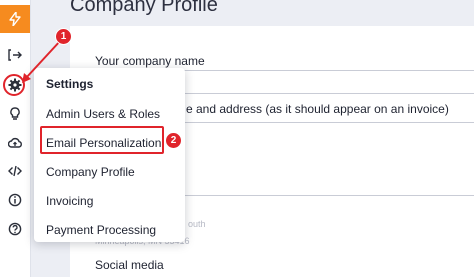  I want to click on code-icon, so click(15, 171).